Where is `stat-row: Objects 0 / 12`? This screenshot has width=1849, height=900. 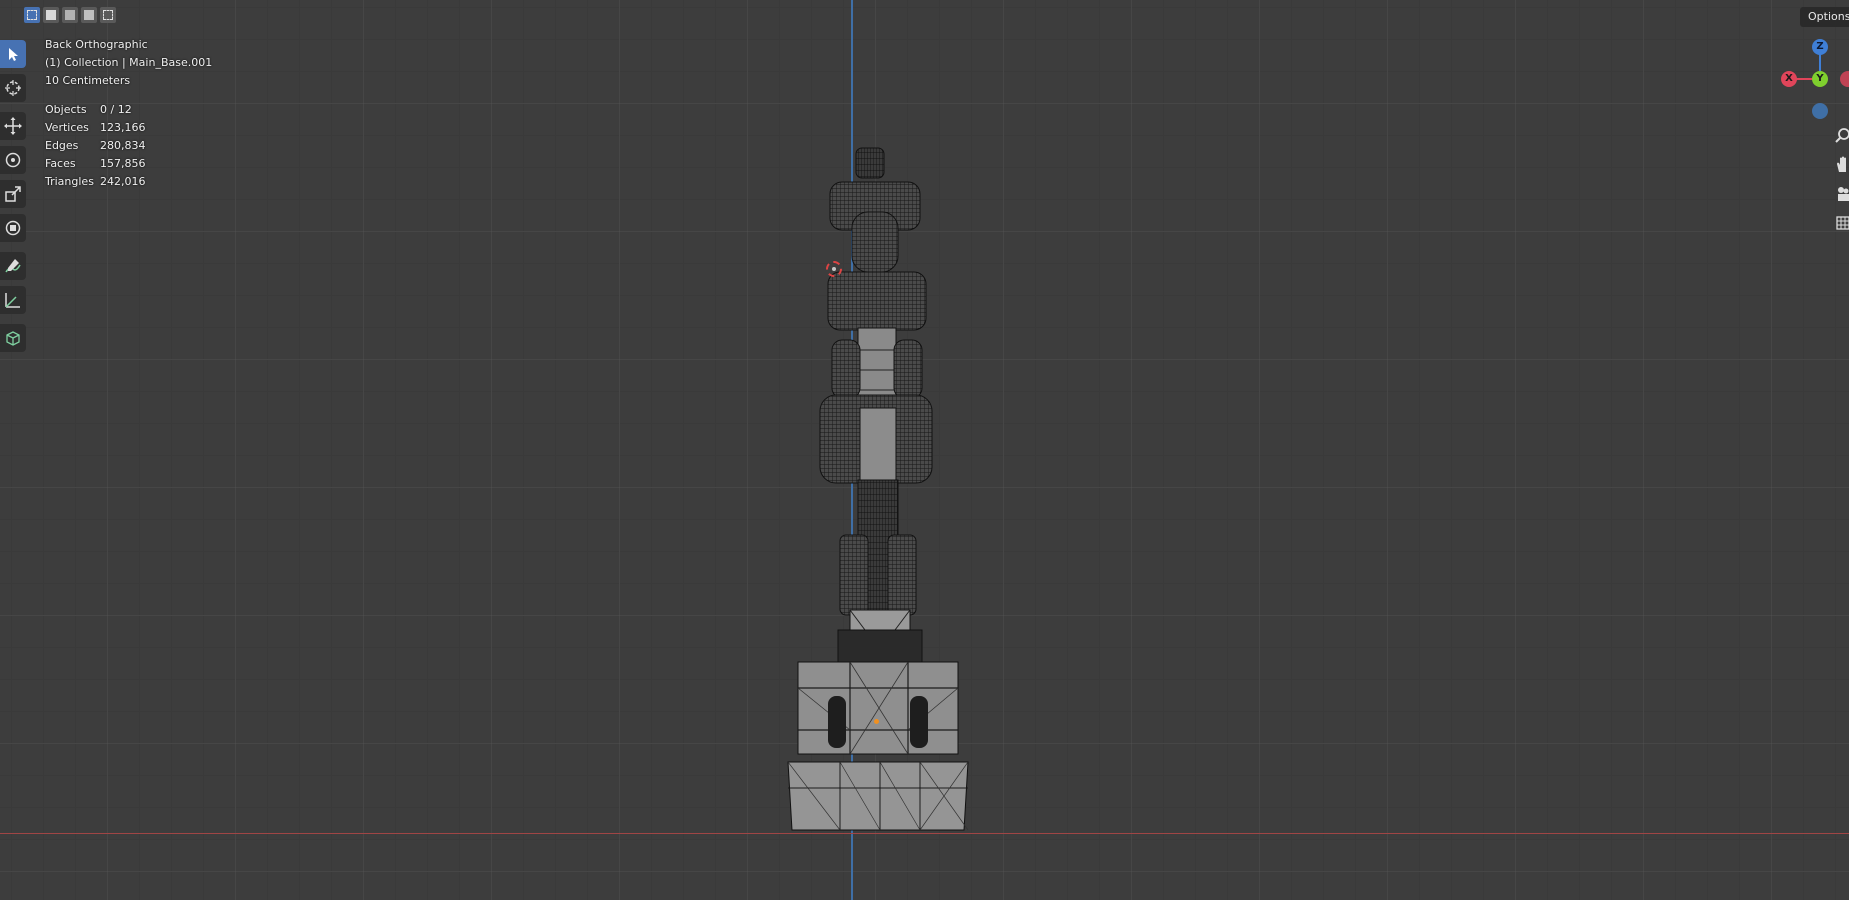
stat-row: Objects 0 / 12 is located at coordinates (95, 110).